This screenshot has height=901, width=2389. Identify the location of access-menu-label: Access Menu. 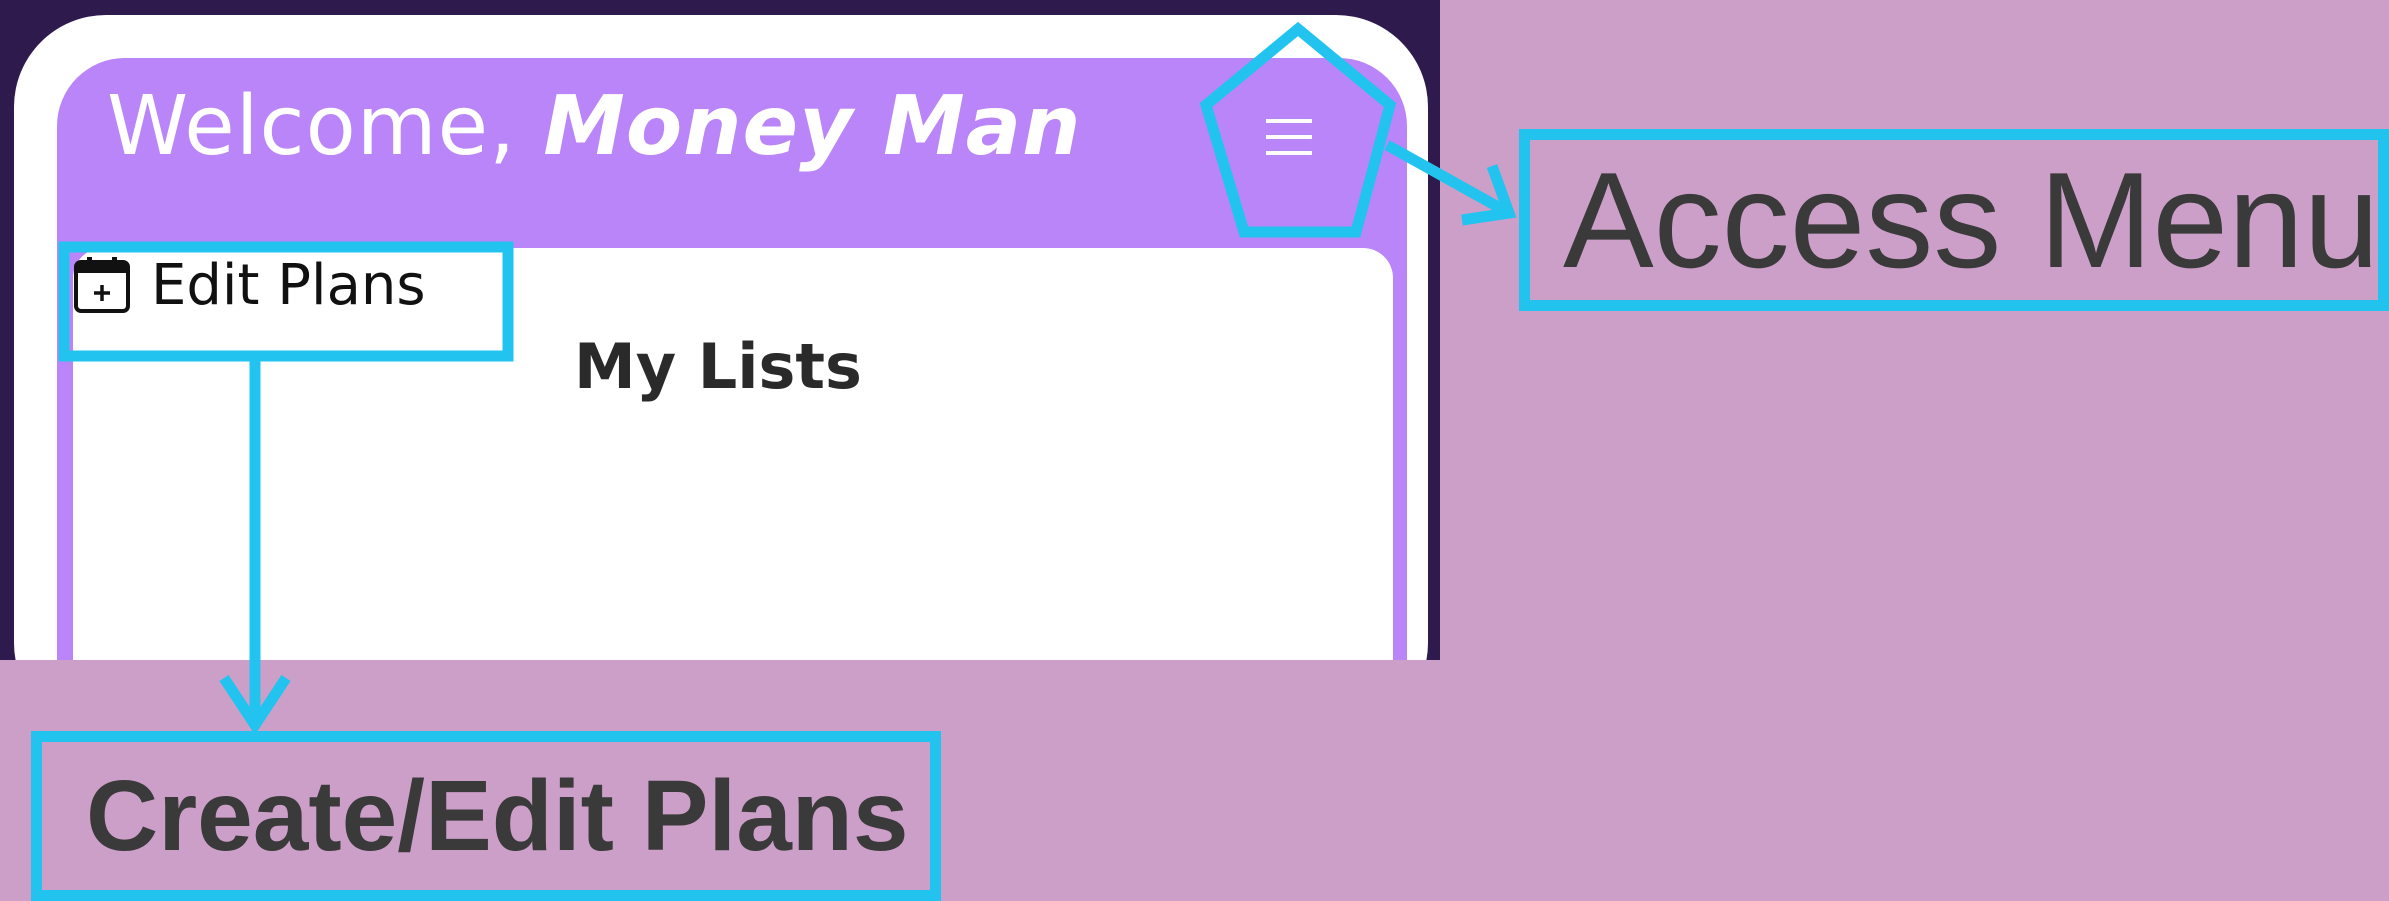
(1971, 220).